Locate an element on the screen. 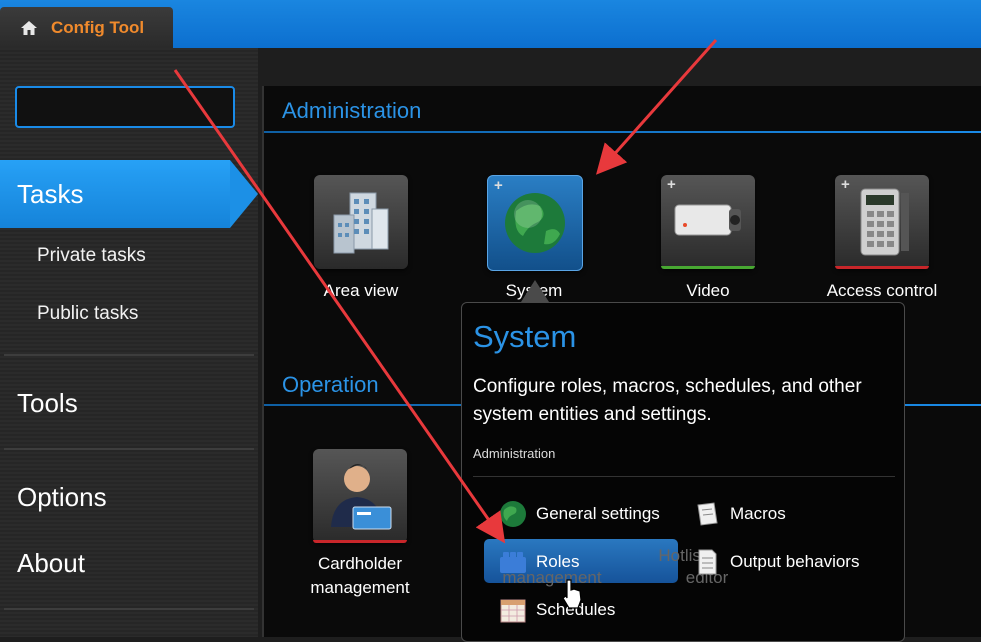 This screenshot has width=981, height=642. popup-item-output-behaviors: Output behaviors is located at coordinates (775, 562).